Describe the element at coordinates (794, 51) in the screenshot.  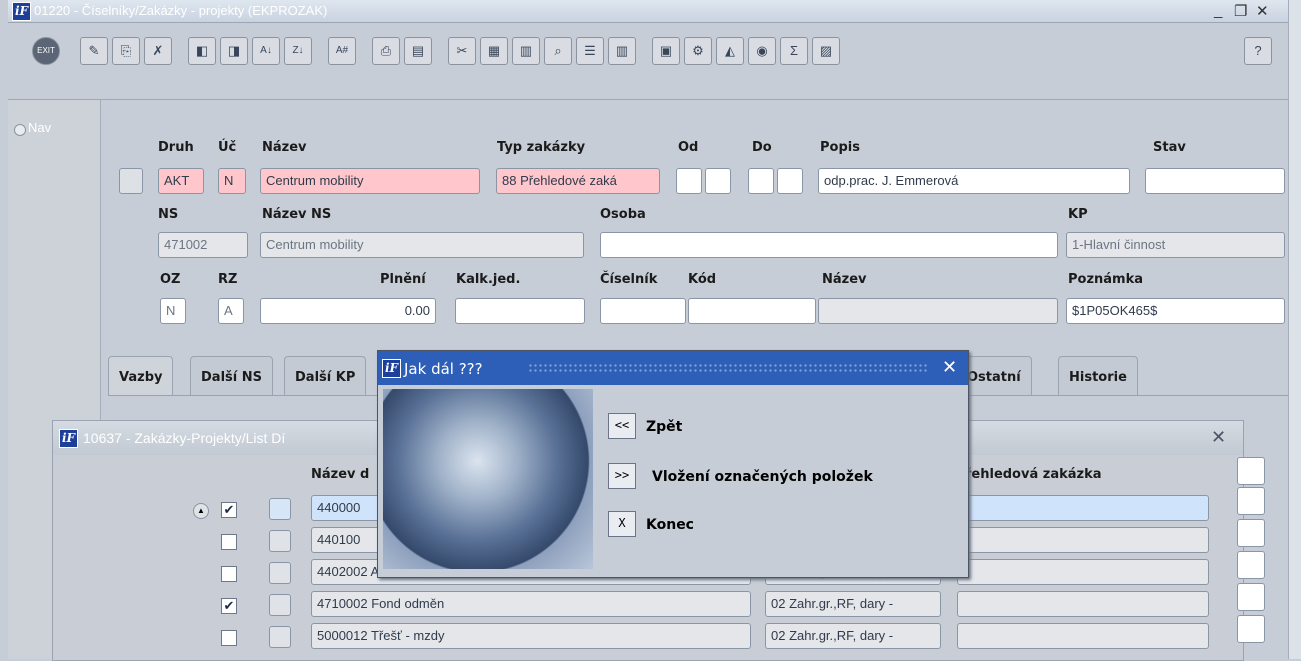
I see `sum-icon: Σ` at that location.